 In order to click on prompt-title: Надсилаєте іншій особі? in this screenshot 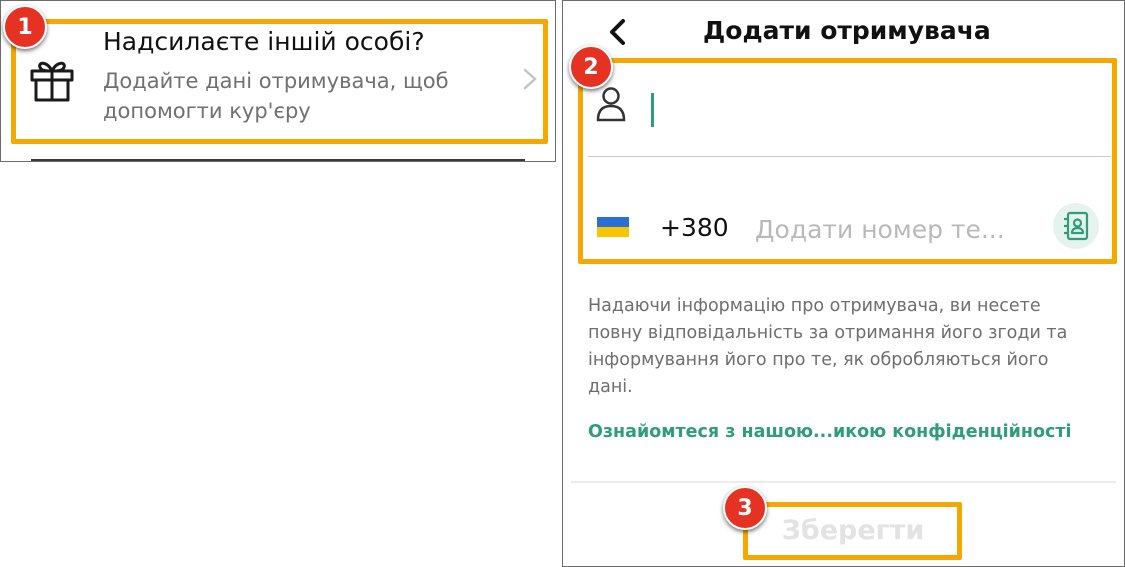, I will do `click(264, 41)`.